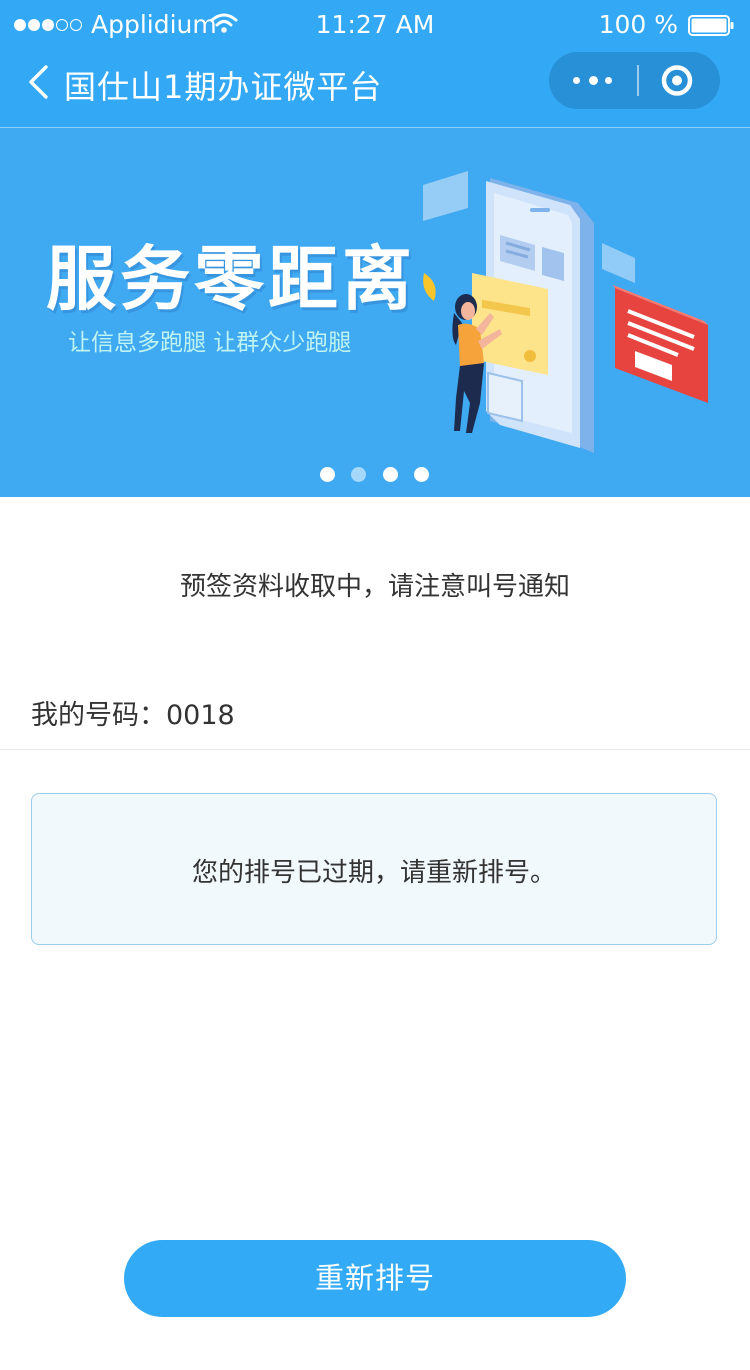 The width and height of the screenshot is (750, 1370). I want to click on battery-icon, so click(711, 25).